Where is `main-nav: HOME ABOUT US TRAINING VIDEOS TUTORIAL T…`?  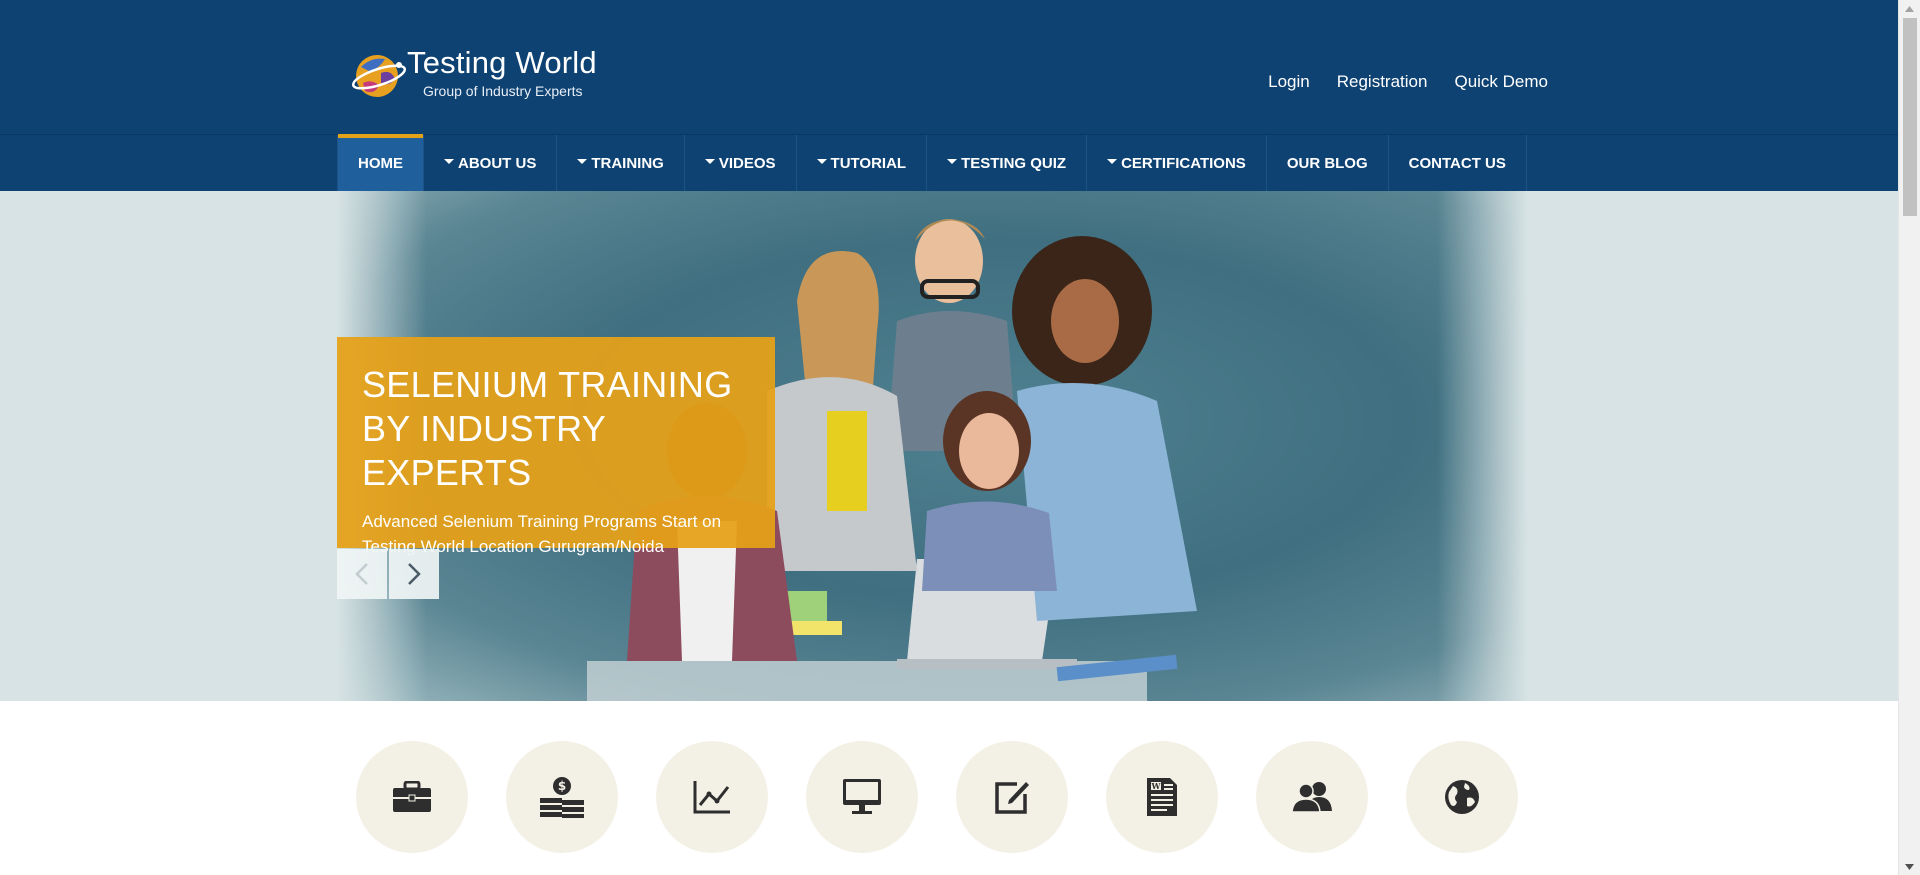
main-nav: HOME ABOUT US TRAINING VIDEOS TUTORIAL T… is located at coordinates (949, 163).